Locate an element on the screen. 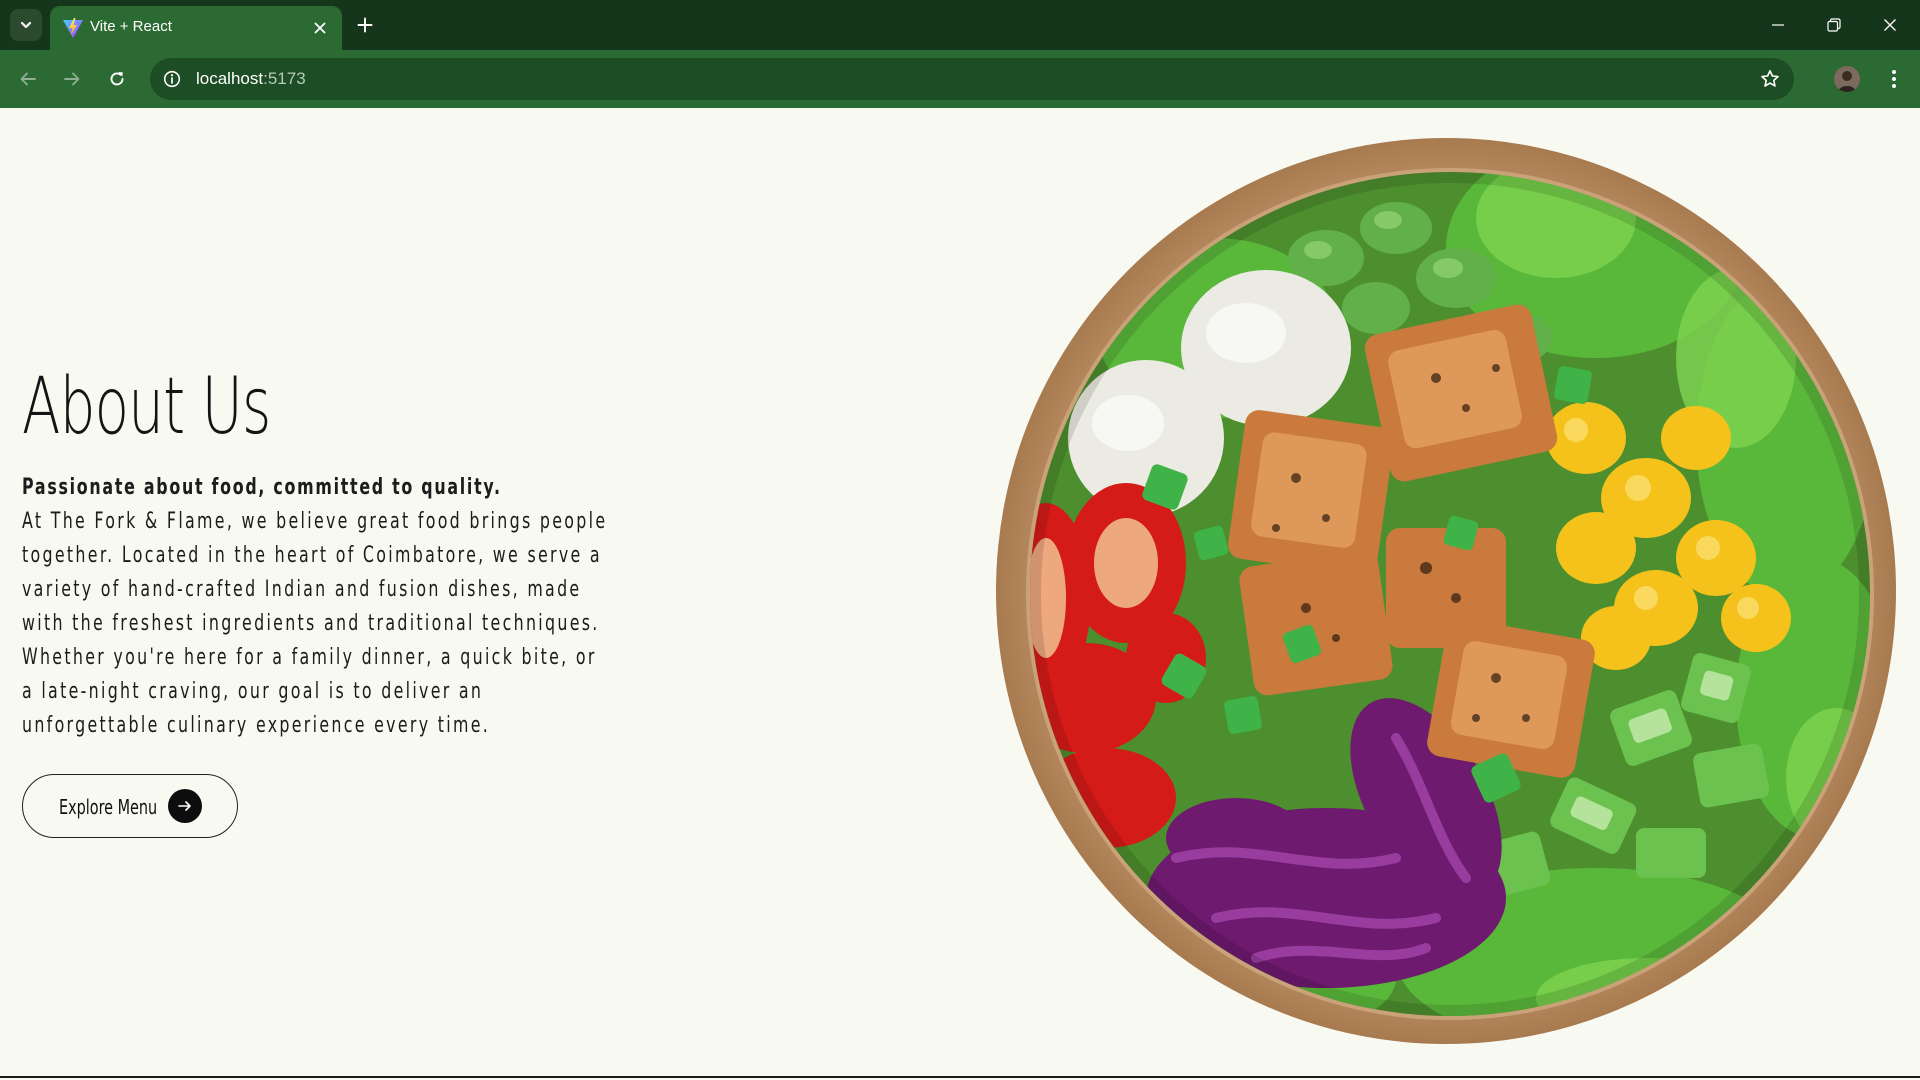 The image size is (1920, 1080). browser-menu-button is located at coordinates (1894, 79).